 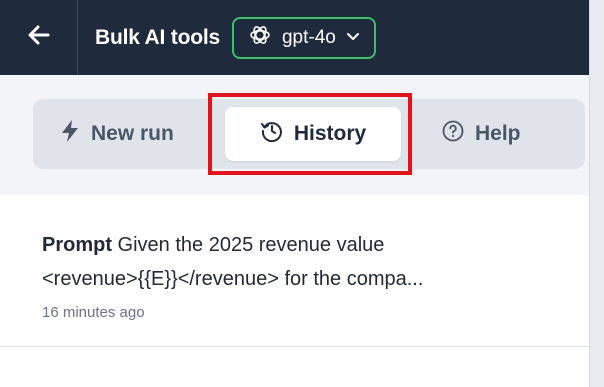 What do you see at coordinates (330, 133) in the screenshot?
I see `tab-label: History` at bounding box center [330, 133].